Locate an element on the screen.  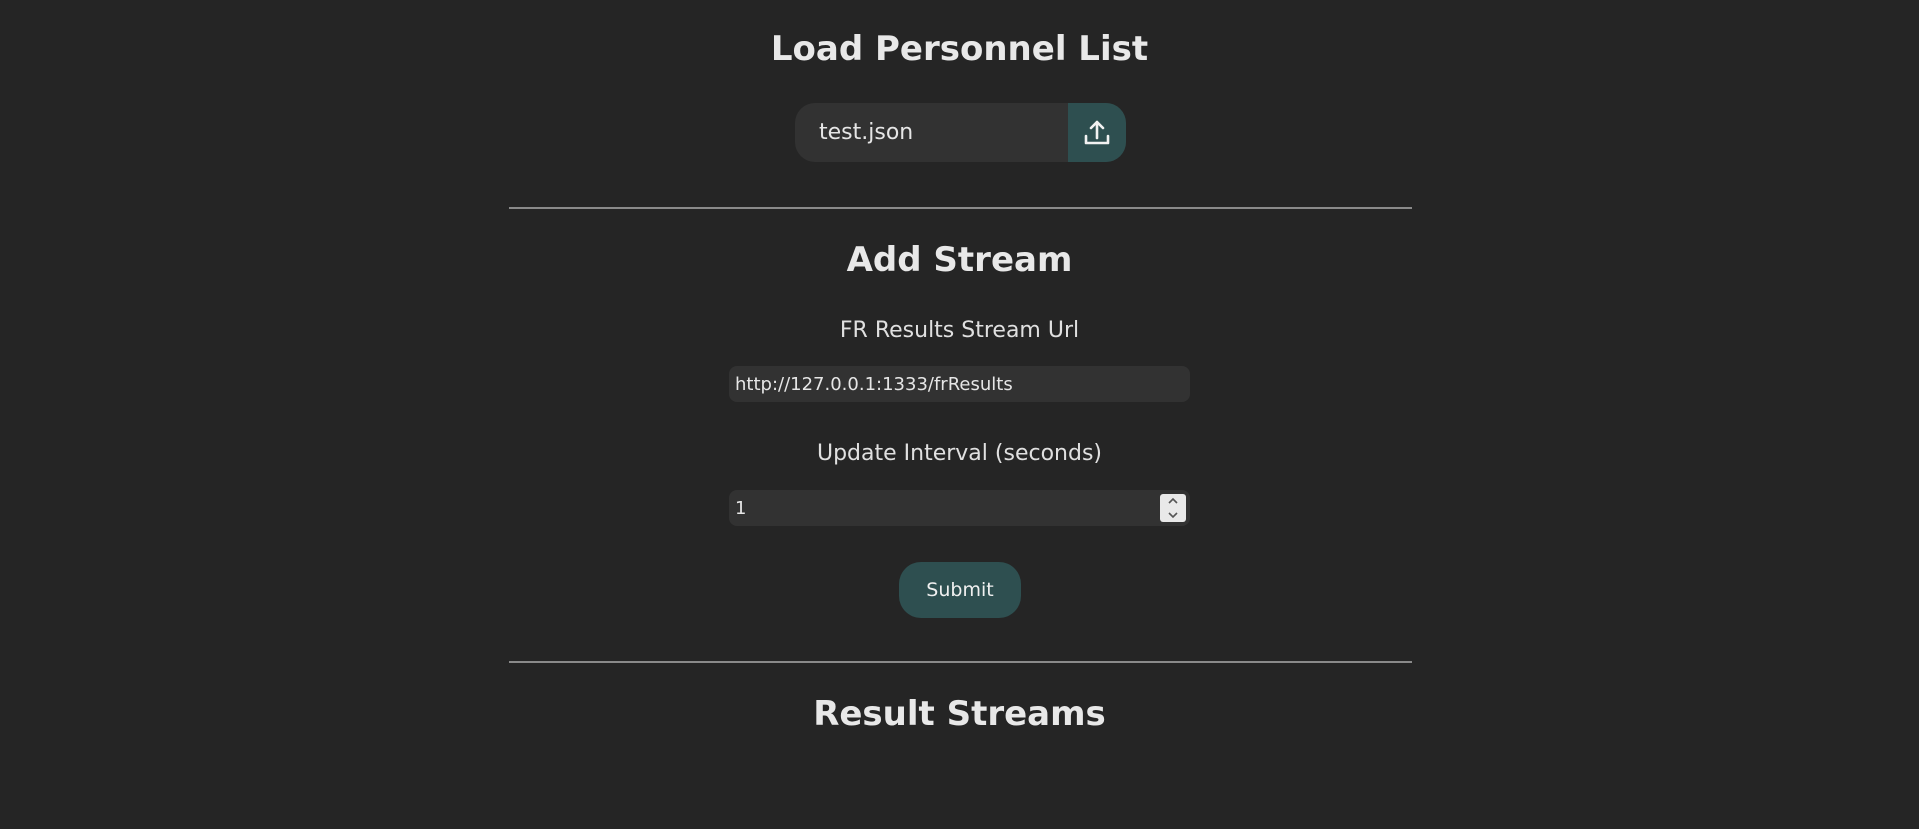
file-picker: test.json is located at coordinates (960, 132).